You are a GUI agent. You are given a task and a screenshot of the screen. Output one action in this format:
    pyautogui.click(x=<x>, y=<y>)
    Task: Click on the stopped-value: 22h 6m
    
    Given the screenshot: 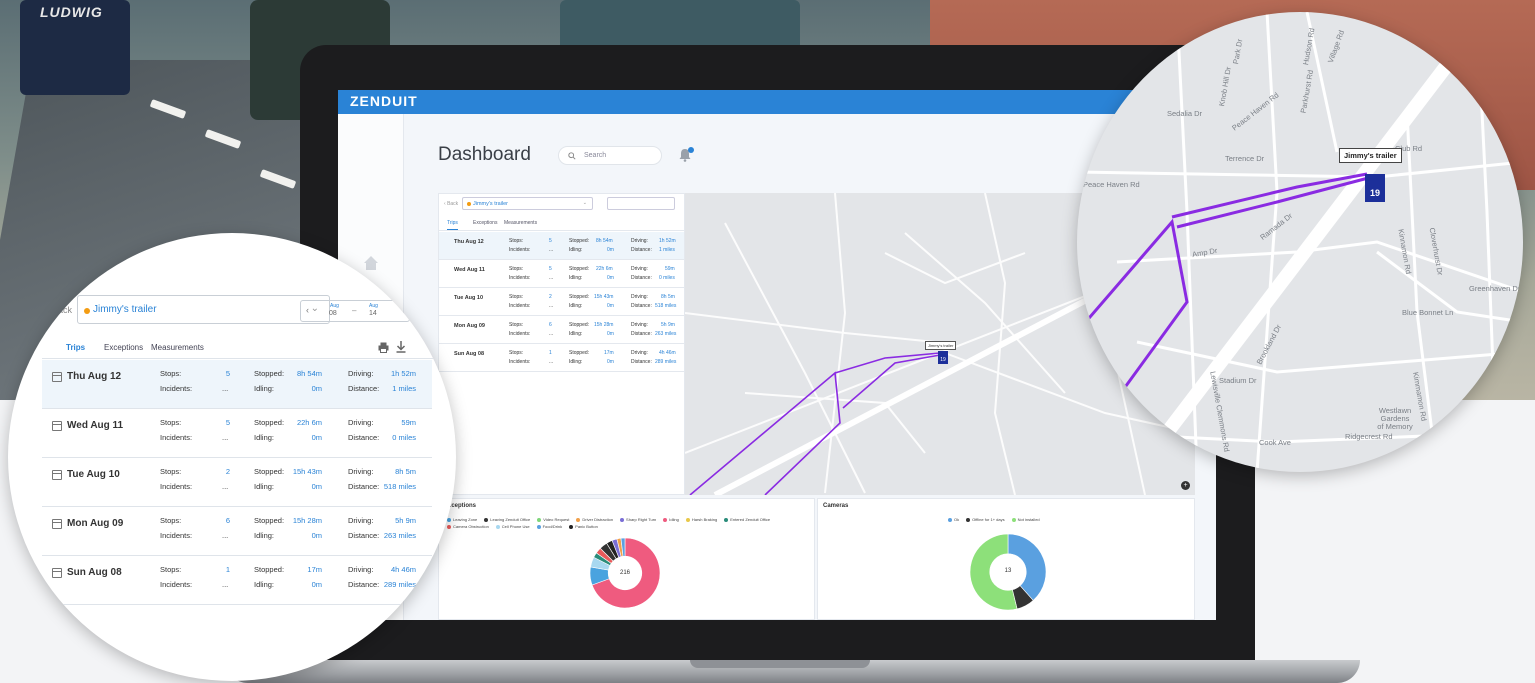 What is the action you would take?
    pyautogui.click(x=309, y=422)
    